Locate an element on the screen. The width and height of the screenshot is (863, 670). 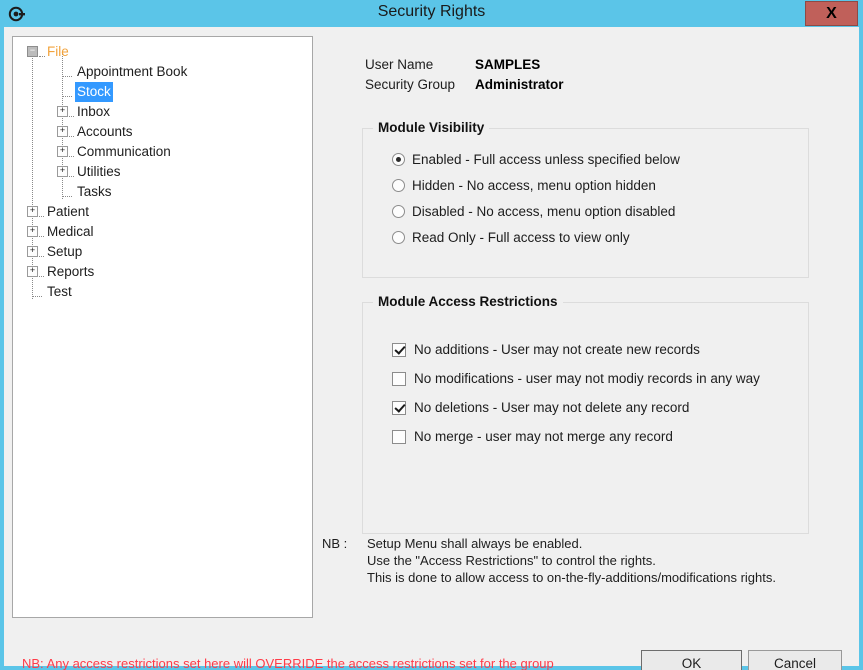
tree-item-inbox: + Inbox is located at coordinates (162, 112).